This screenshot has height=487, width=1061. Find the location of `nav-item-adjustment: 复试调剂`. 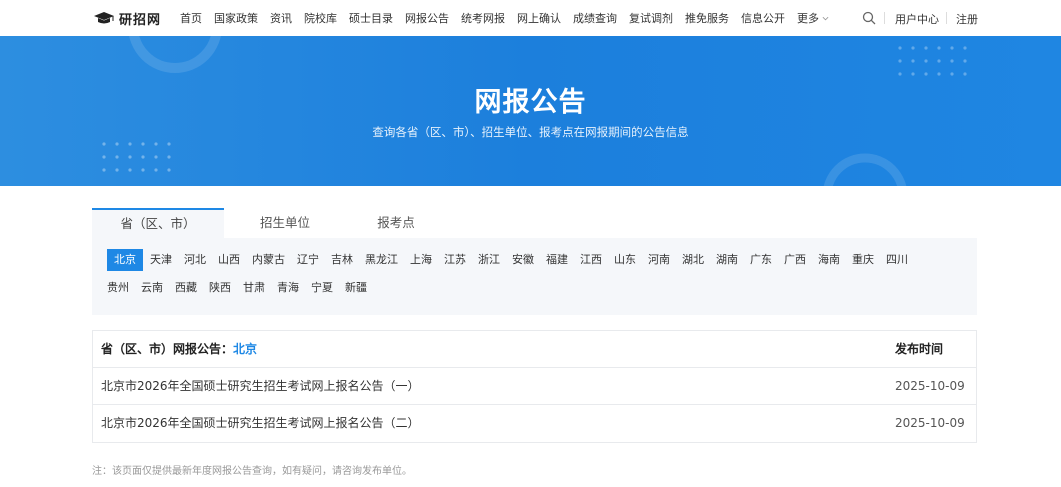

nav-item-adjustment: 复试调剂 is located at coordinates (651, 18).